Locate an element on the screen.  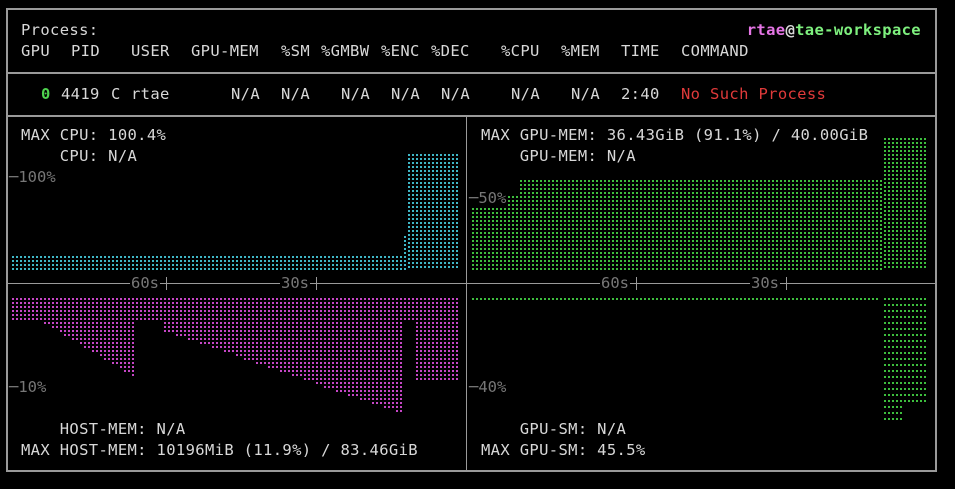
time-label-right-60s: 60s is located at coordinates (615, 283).